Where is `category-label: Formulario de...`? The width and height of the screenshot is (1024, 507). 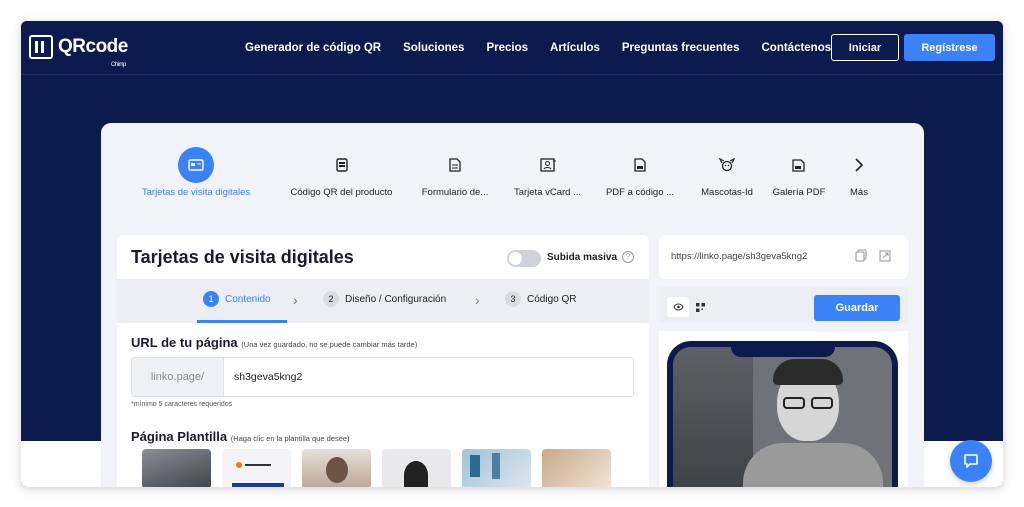 category-label: Formulario de... is located at coordinates (455, 192).